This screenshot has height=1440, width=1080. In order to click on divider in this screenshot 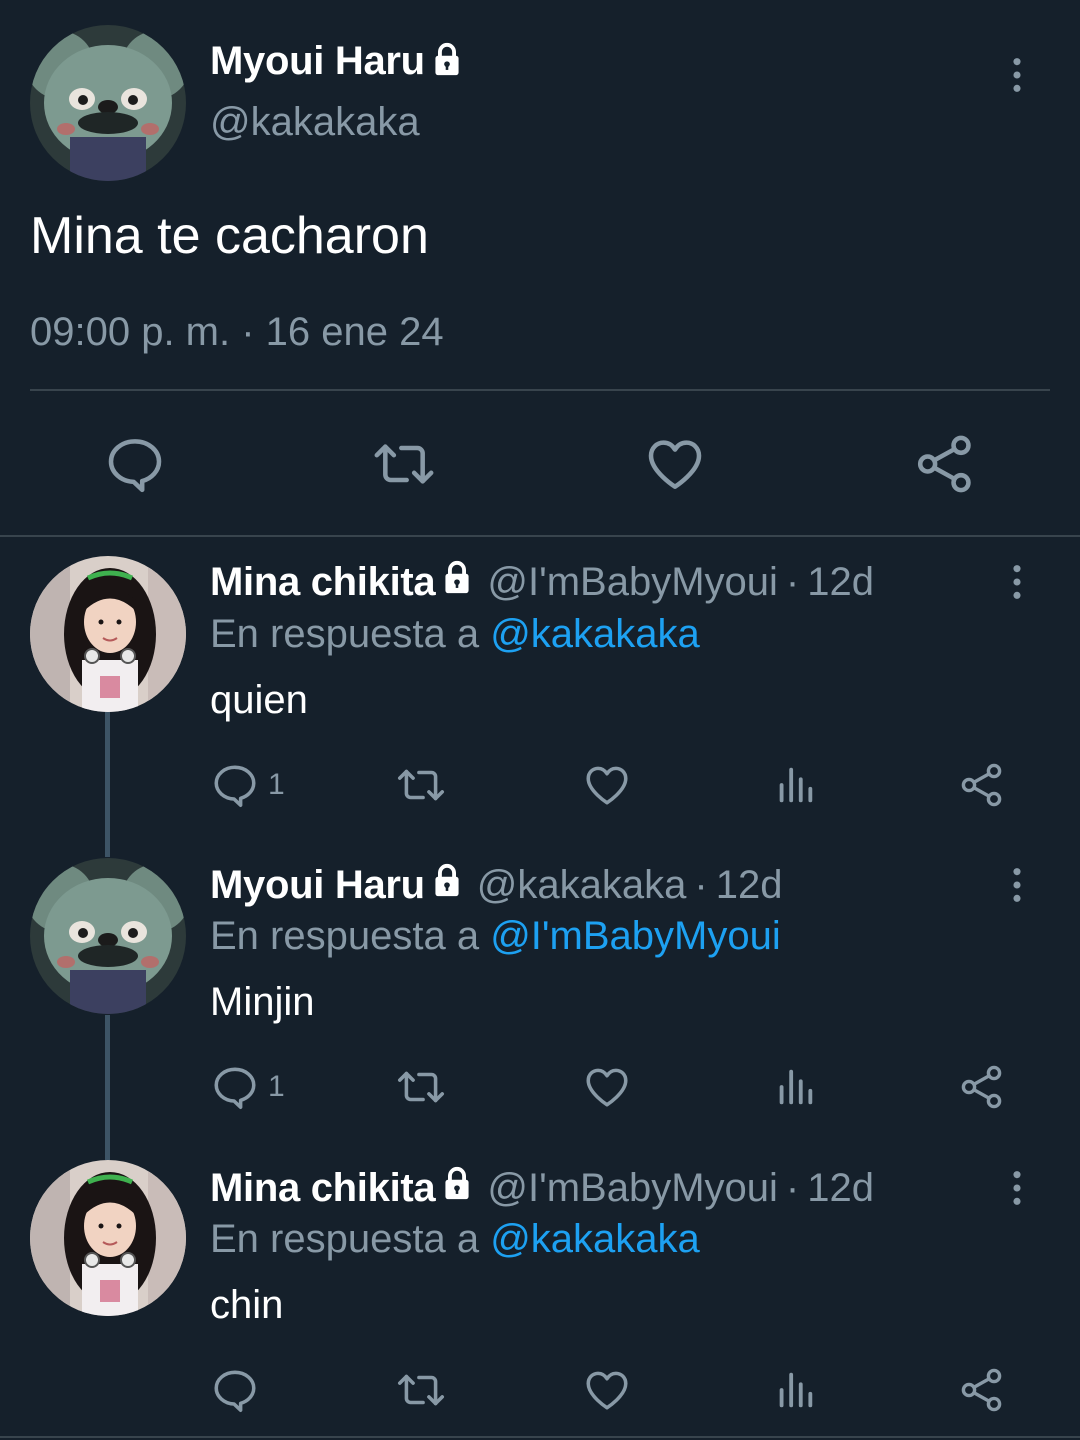, I will do `click(540, 390)`.